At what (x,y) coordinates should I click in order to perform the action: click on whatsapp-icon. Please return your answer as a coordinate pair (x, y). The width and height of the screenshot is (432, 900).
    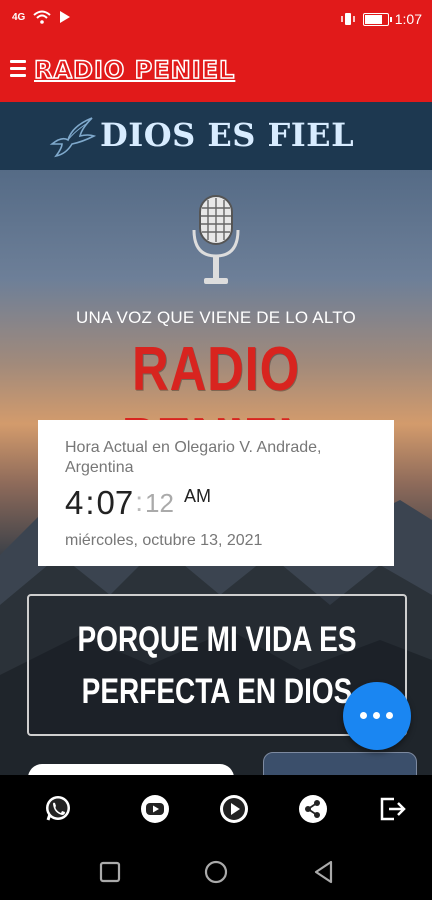
    Looking at the image, I should click on (58, 809).